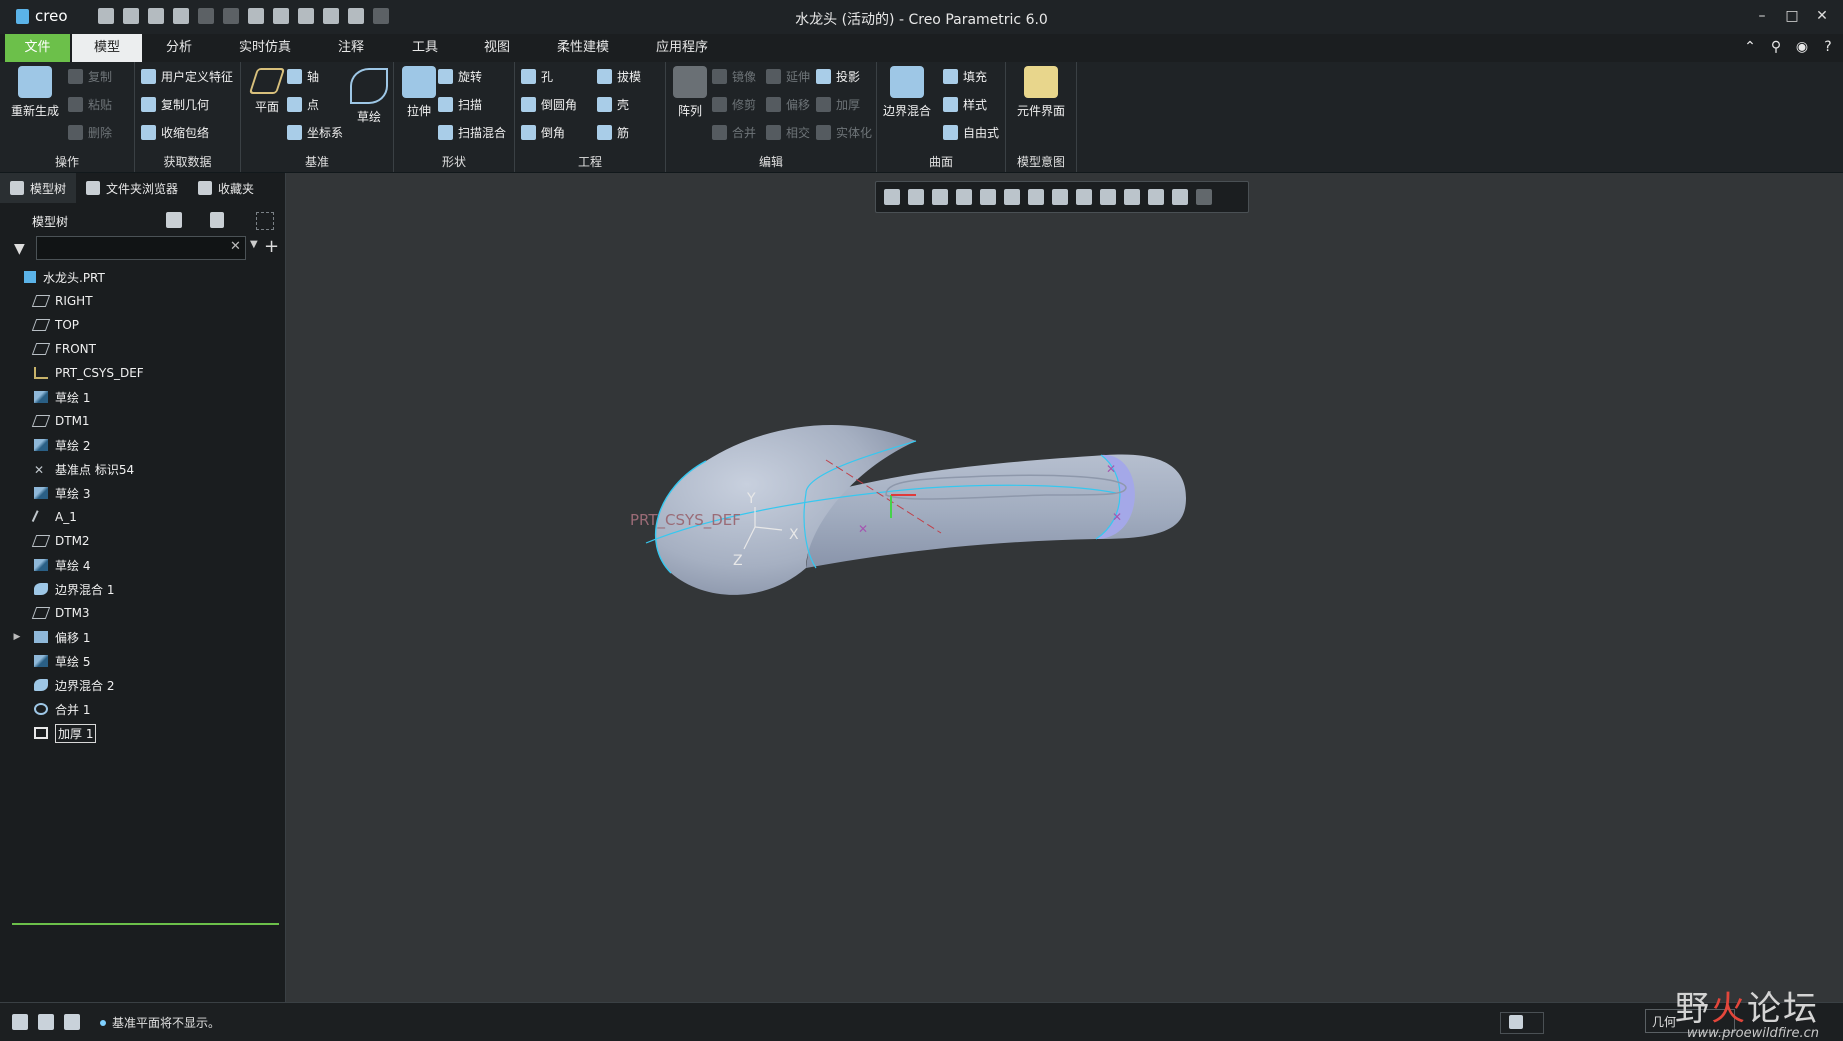 This screenshot has width=1843, height=1041. What do you see at coordinates (265, 48) in the screenshot?
I see `tab-live-simulation: 实时仿真` at bounding box center [265, 48].